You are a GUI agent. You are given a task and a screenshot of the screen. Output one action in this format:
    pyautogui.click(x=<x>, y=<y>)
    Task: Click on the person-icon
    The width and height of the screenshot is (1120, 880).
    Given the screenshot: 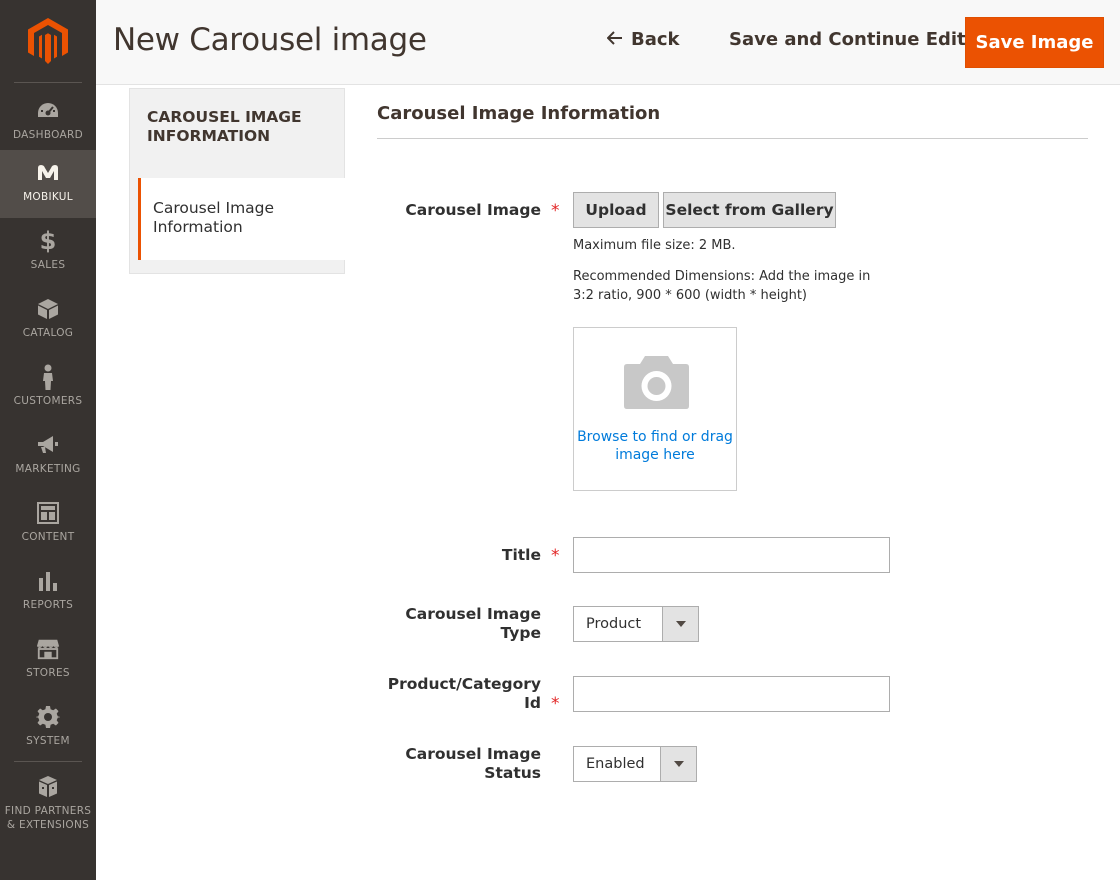 What is the action you would take?
    pyautogui.click(x=48, y=377)
    